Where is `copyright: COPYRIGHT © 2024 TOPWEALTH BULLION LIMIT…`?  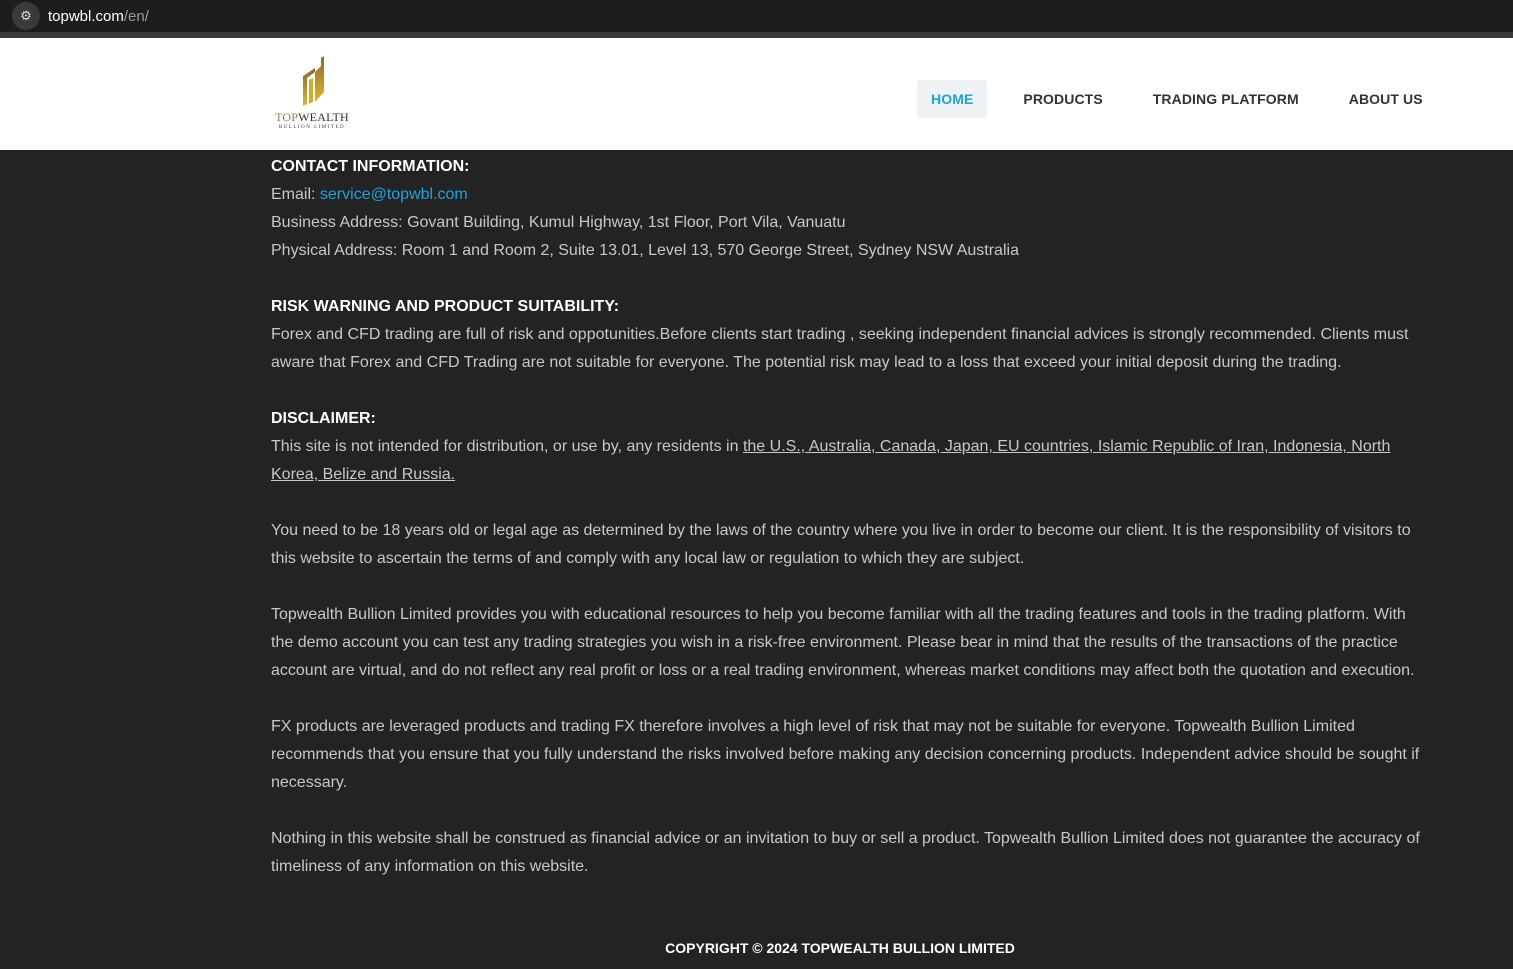
copyright: COPYRIGHT © 2024 TOPWEALTH BULLION LIMIT… is located at coordinates (840, 948).